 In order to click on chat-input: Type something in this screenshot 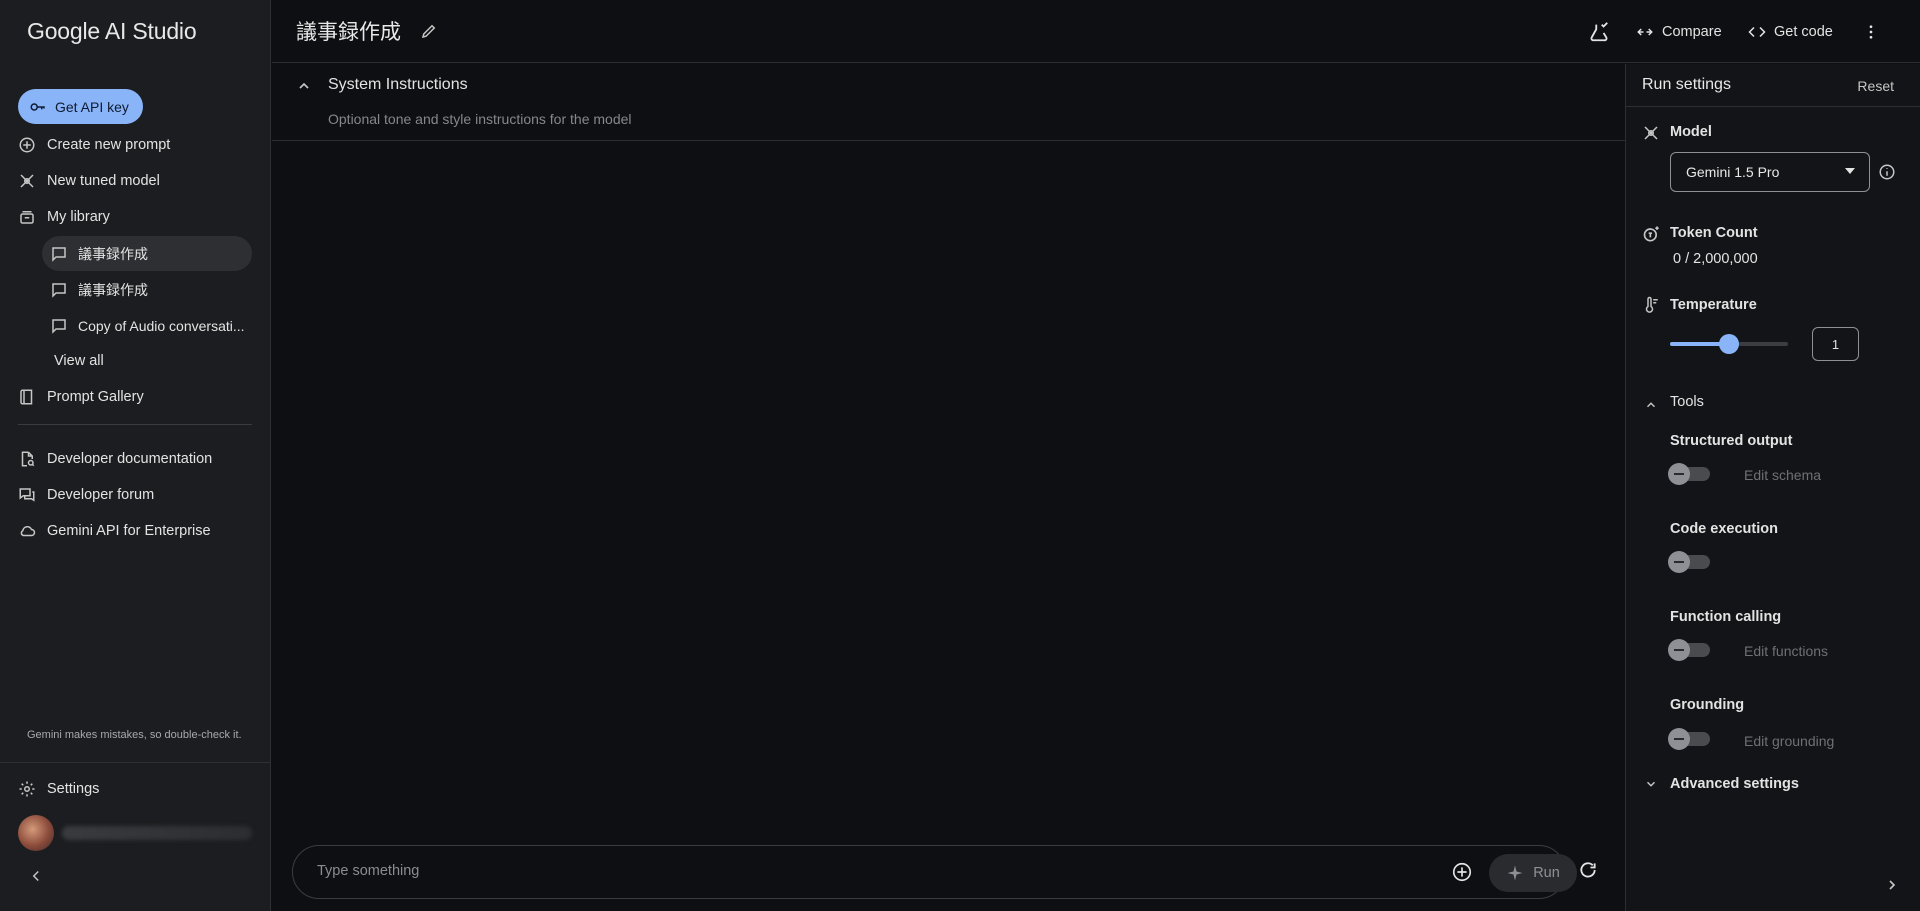, I will do `click(368, 871)`.